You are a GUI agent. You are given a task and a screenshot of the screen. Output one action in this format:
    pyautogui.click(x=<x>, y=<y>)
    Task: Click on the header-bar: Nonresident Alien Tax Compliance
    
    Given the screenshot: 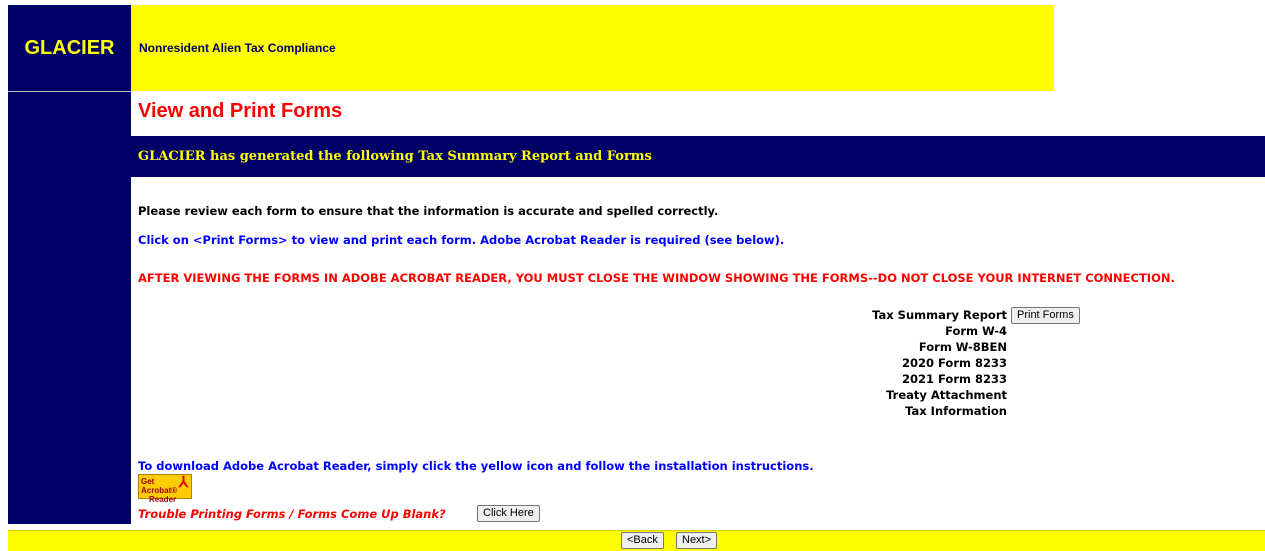 What is the action you would take?
    pyautogui.click(x=592, y=48)
    